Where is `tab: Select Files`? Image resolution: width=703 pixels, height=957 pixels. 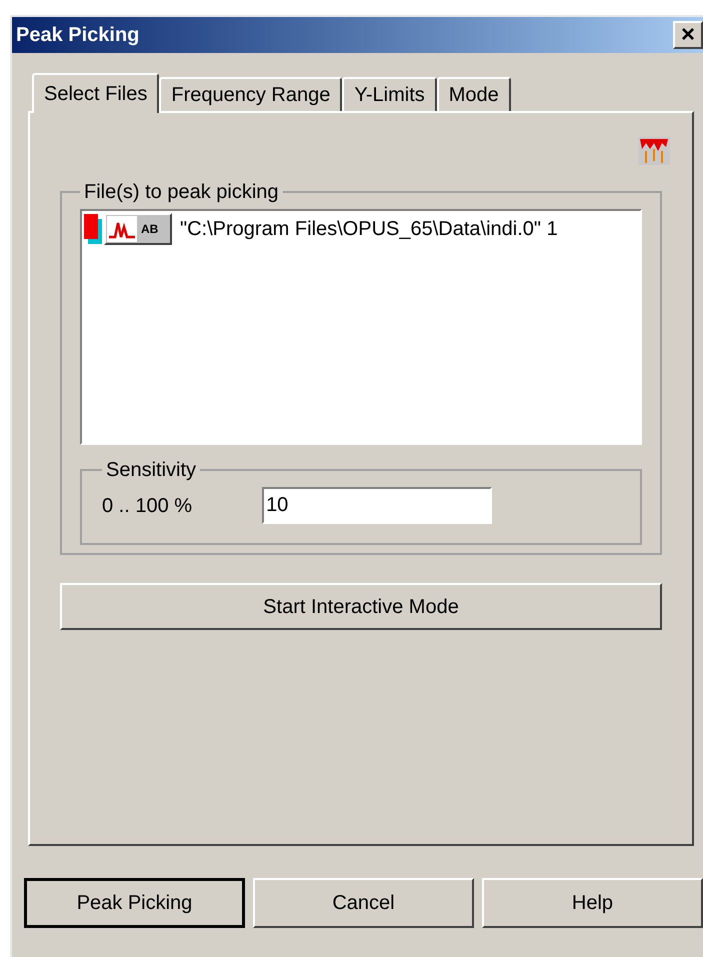 tab: Select Files is located at coordinates (96, 93).